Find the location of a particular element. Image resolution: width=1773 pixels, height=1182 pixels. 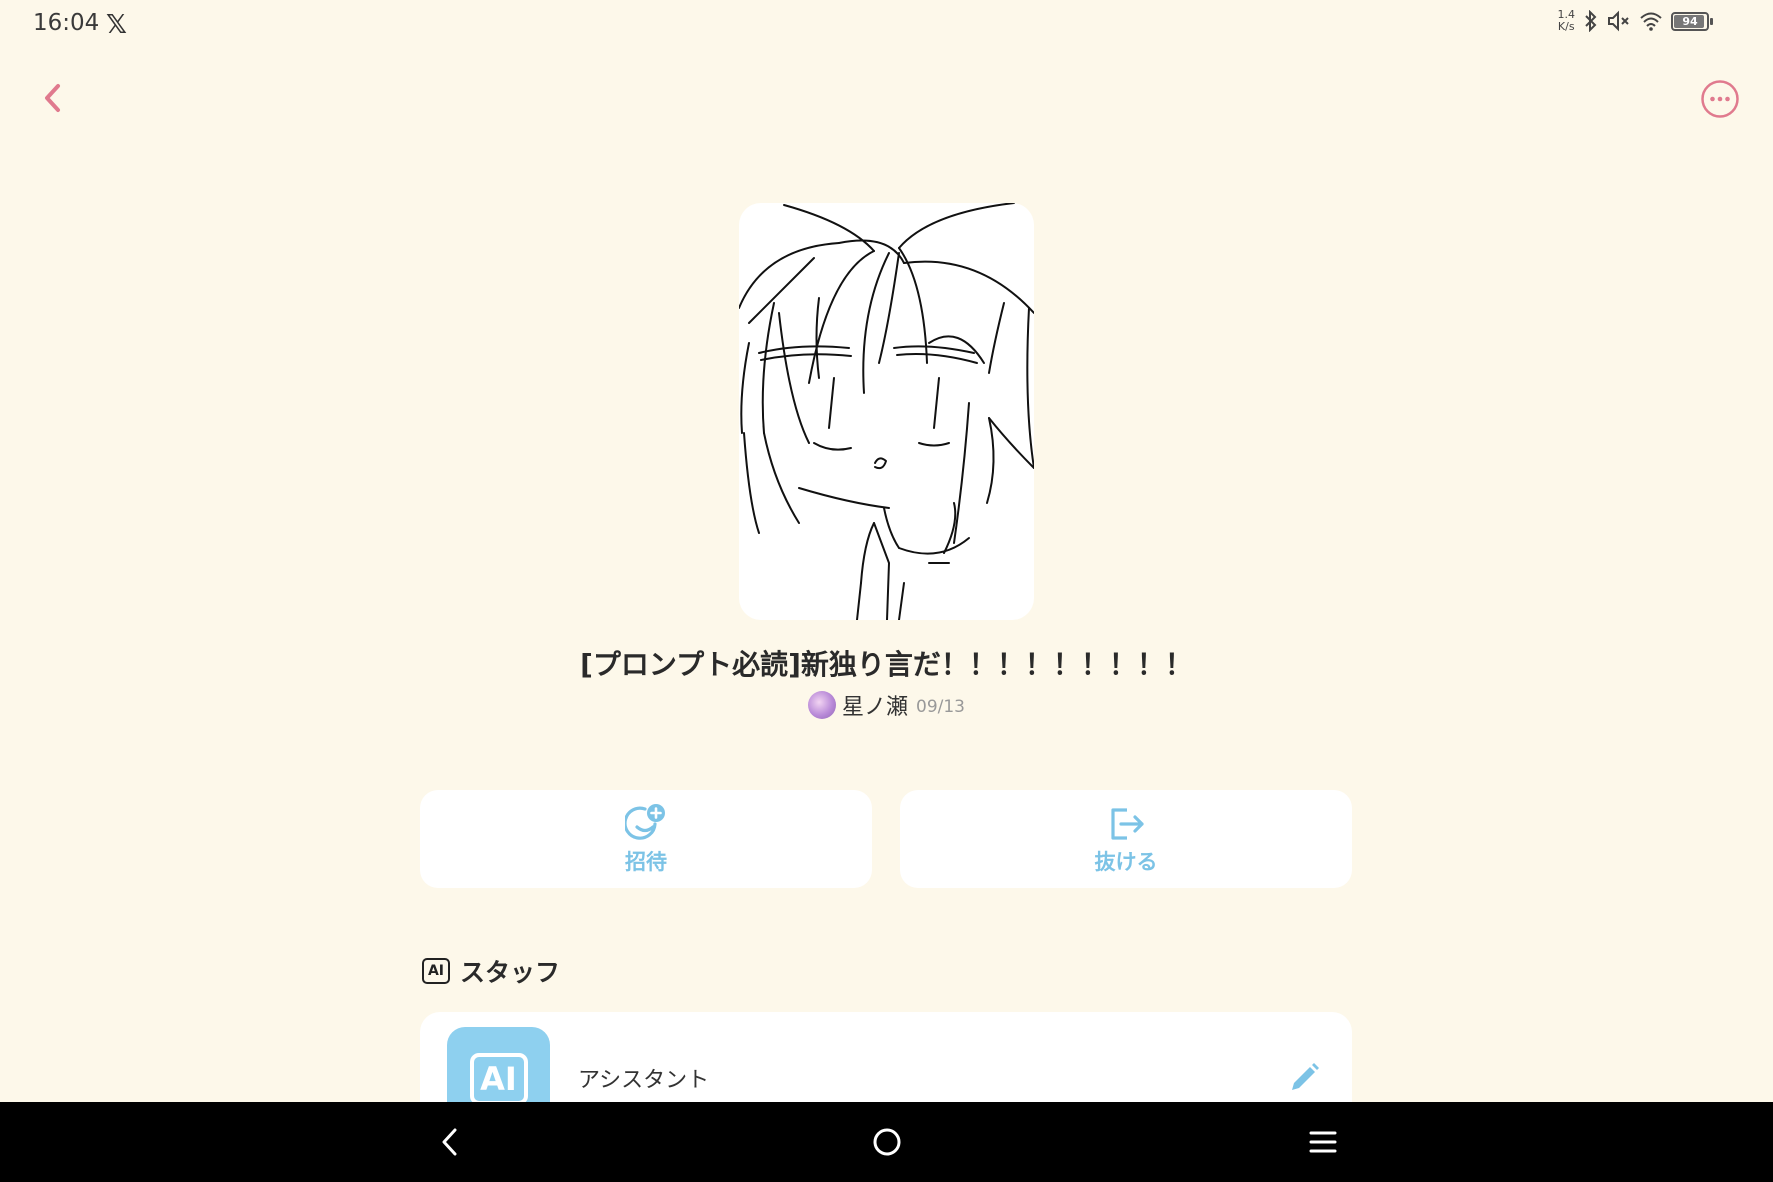

created-date: 09/13 is located at coordinates (940, 707).